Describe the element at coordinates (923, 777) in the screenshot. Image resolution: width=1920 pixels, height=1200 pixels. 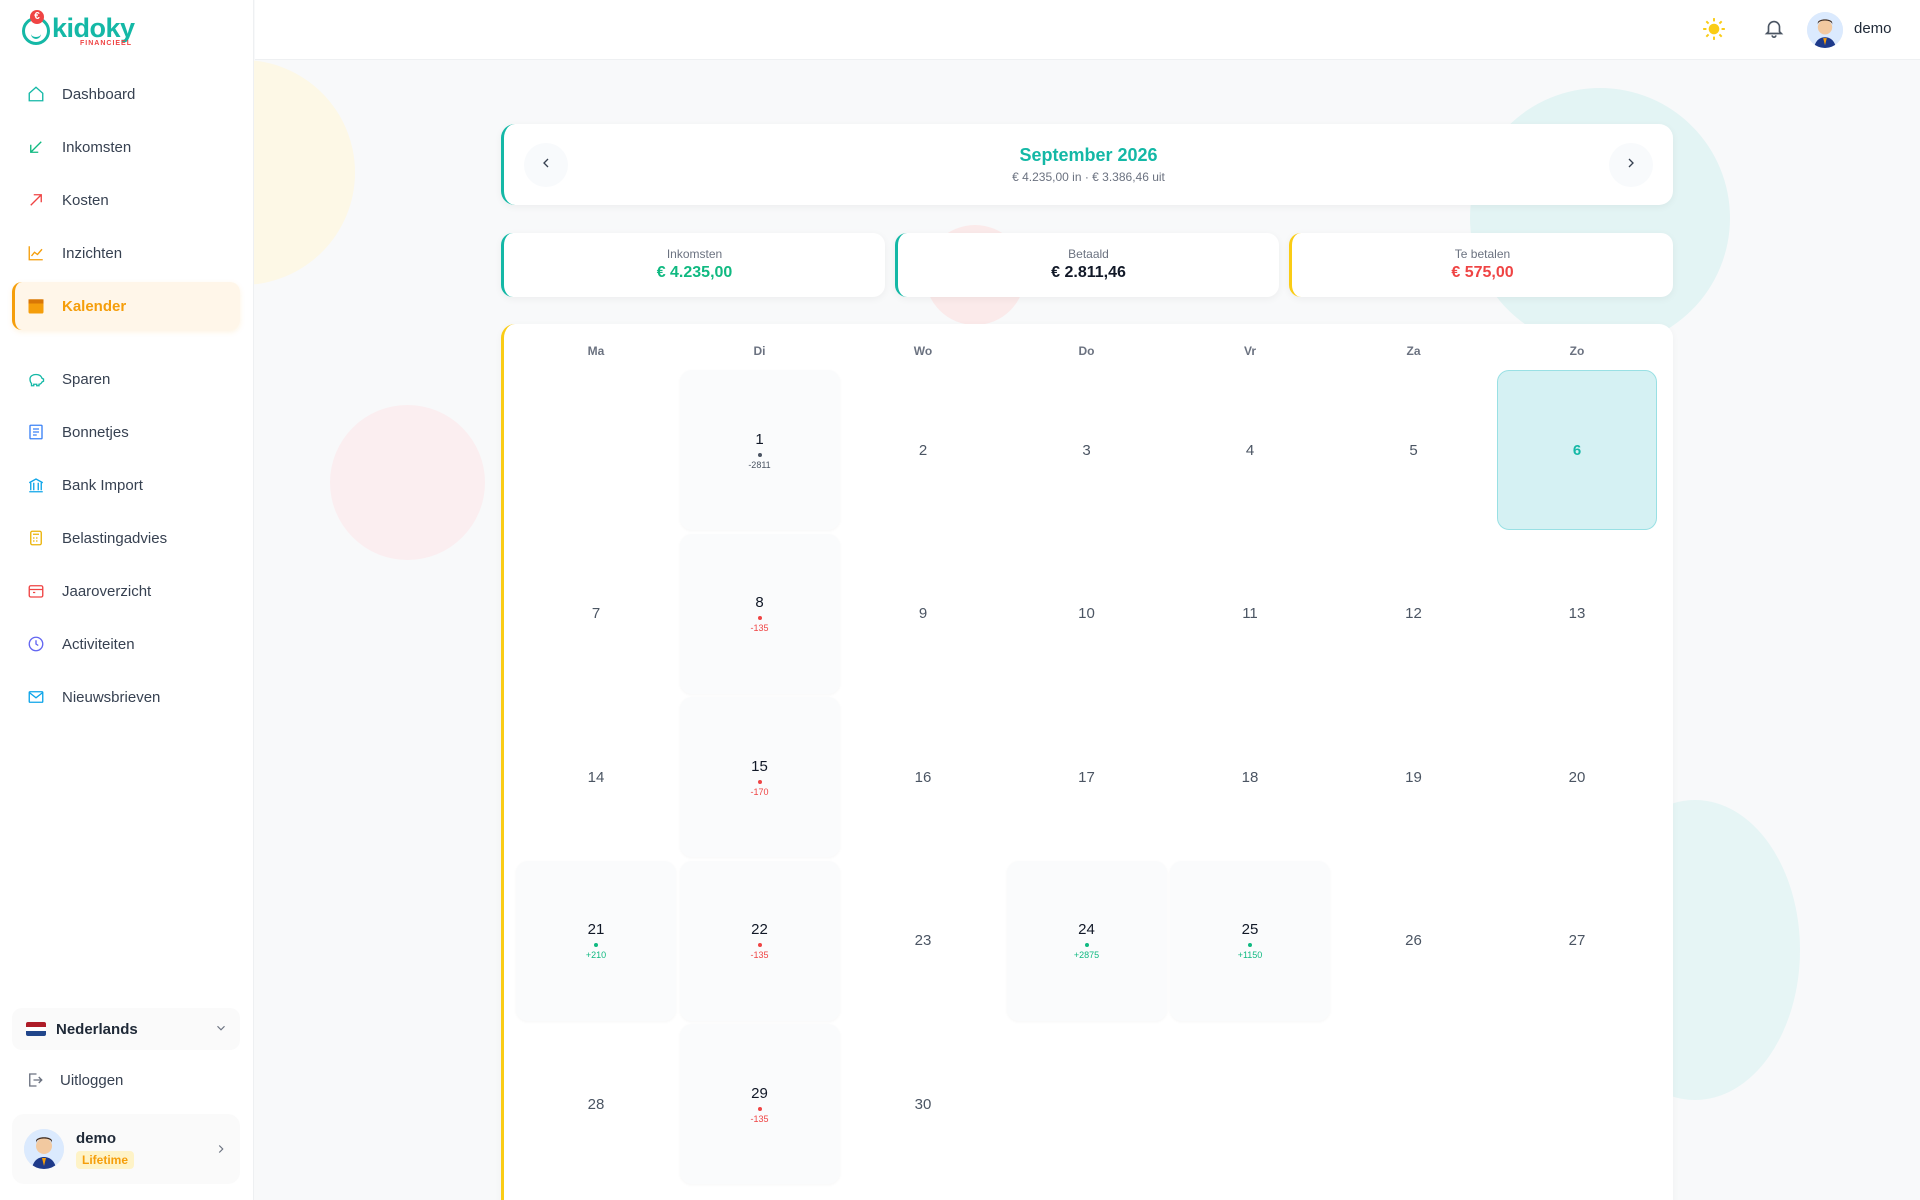
I see `calendar-day-16: 16` at that location.